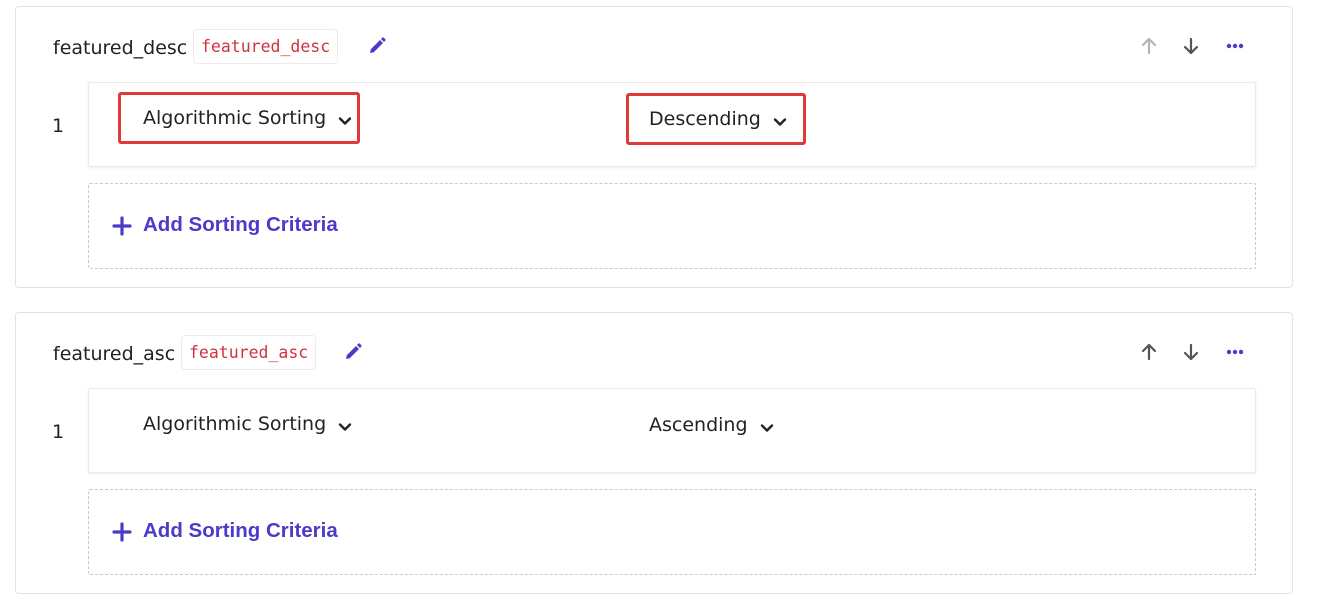 This screenshot has width=1326, height=614. What do you see at coordinates (705, 119) in the screenshot?
I see `sort-order-value: Descending` at bounding box center [705, 119].